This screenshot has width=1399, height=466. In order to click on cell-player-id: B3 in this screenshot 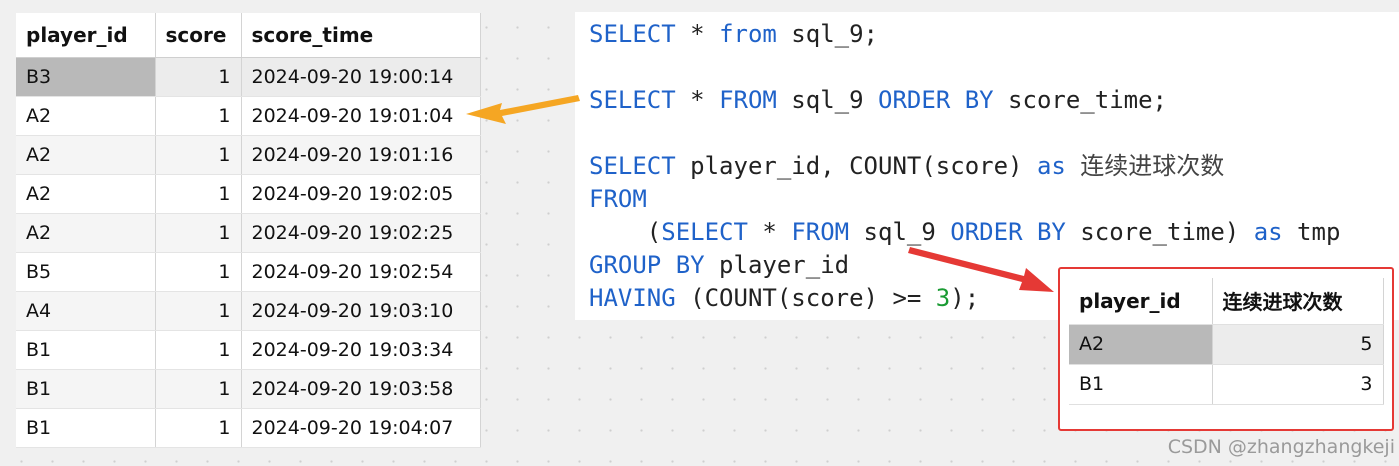, I will do `click(86, 77)`.